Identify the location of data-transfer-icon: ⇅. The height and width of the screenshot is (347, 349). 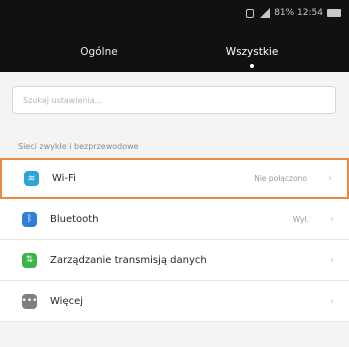
(29, 260).